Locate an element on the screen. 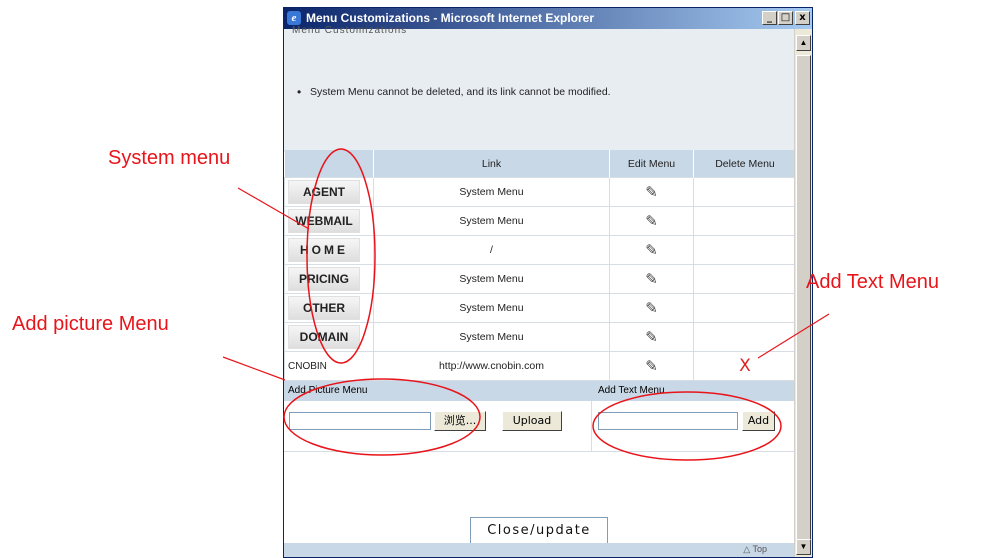 The height and width of the screenshot is (558, 1001). add-picture-ellipse is located at coordinates (382, 417).